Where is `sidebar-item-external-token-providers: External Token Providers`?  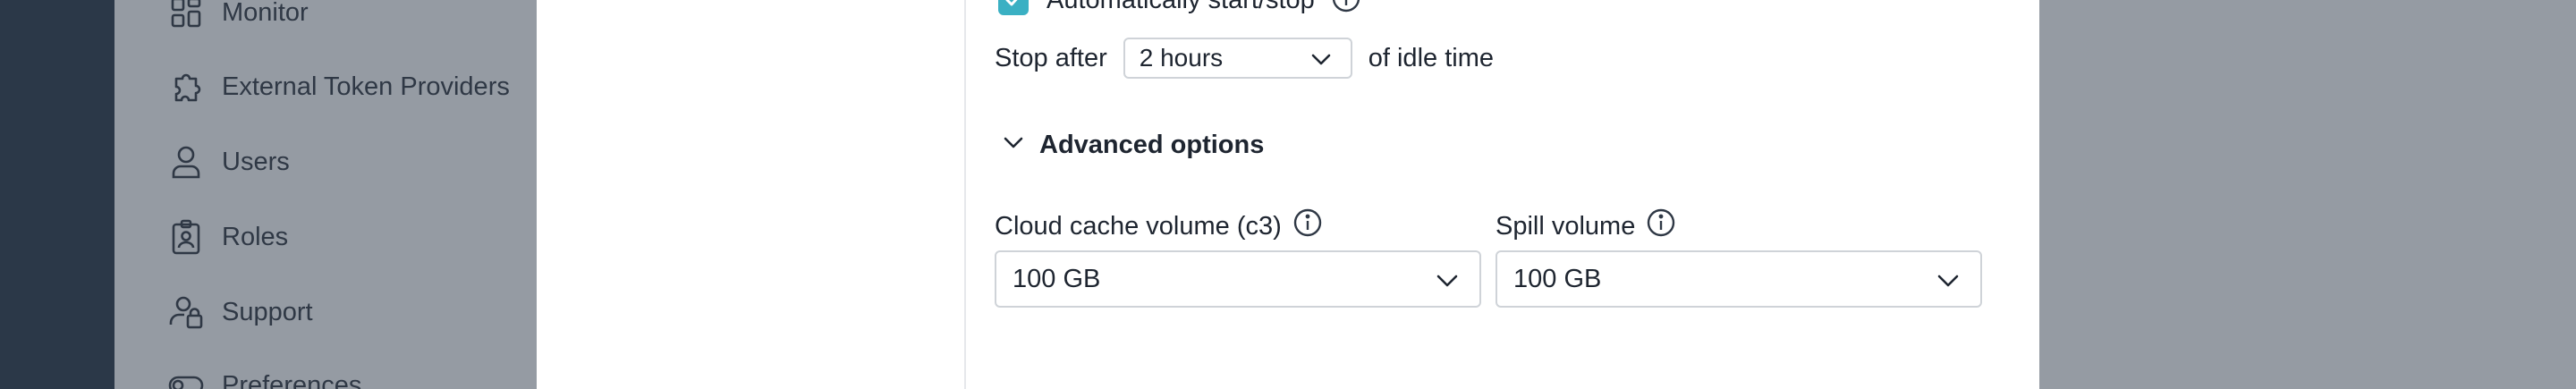 sidebar-item-external-token-providers: External Token Providers is located at coordinates (339, 86).